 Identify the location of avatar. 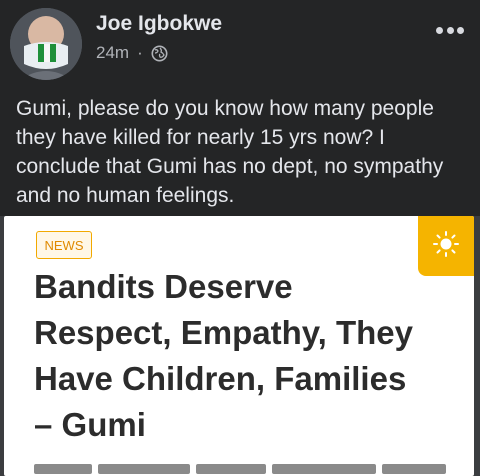
(46, 44).